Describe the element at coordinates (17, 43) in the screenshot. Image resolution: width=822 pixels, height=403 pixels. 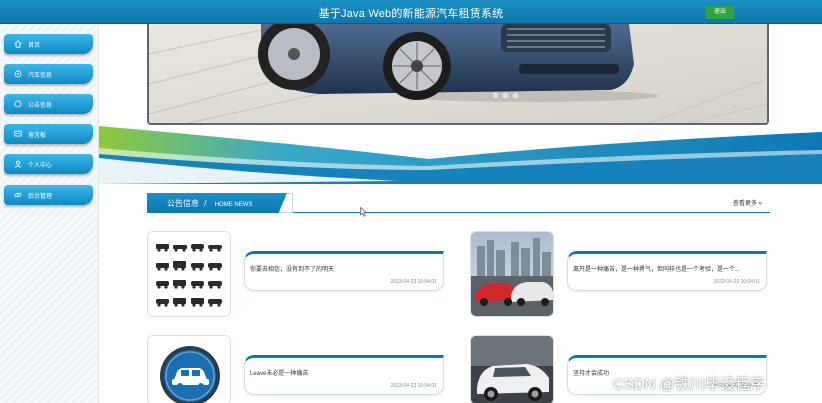
I see `home-icon` at that location.